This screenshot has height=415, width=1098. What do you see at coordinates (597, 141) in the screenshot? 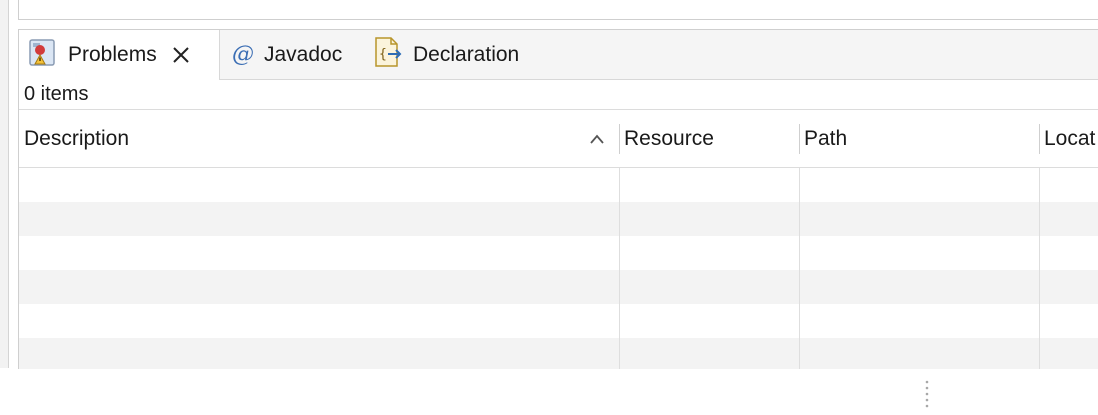
I see `sort-ascending-icon` at bounding box center [597, 141].